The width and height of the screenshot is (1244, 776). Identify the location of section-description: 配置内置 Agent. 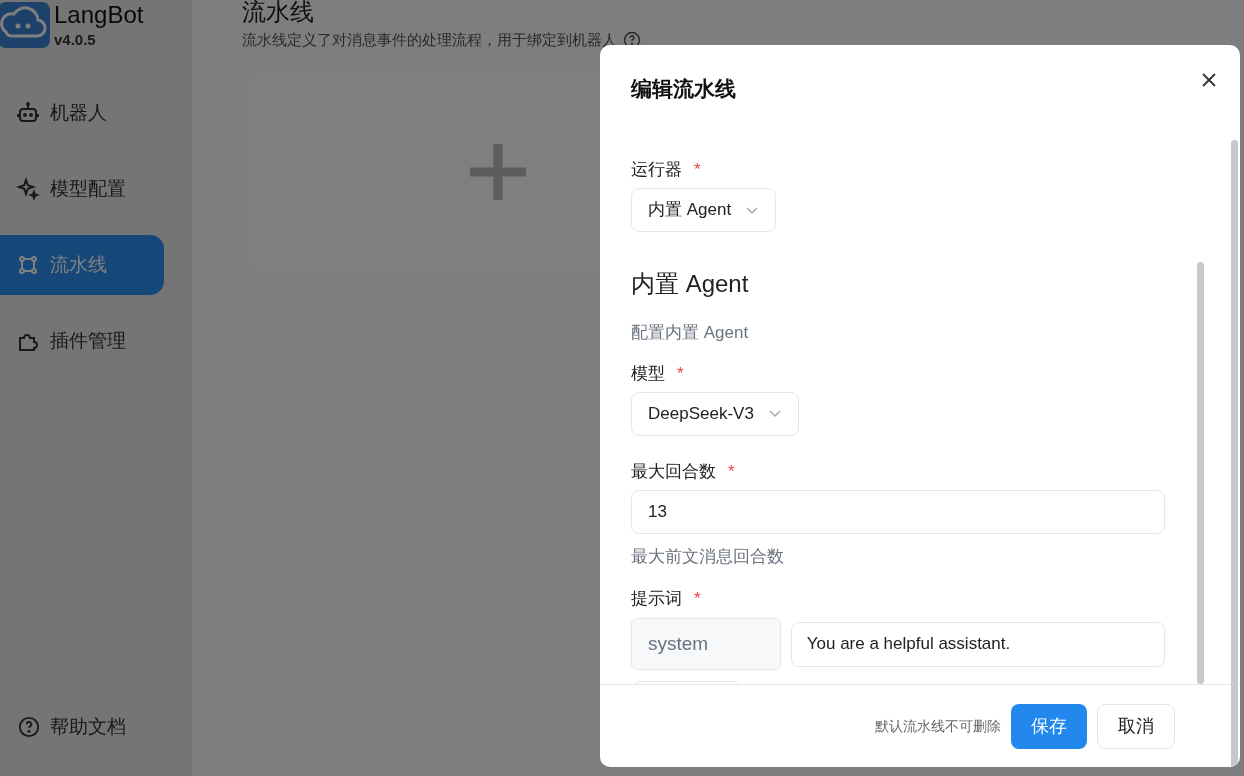
(690, 333).